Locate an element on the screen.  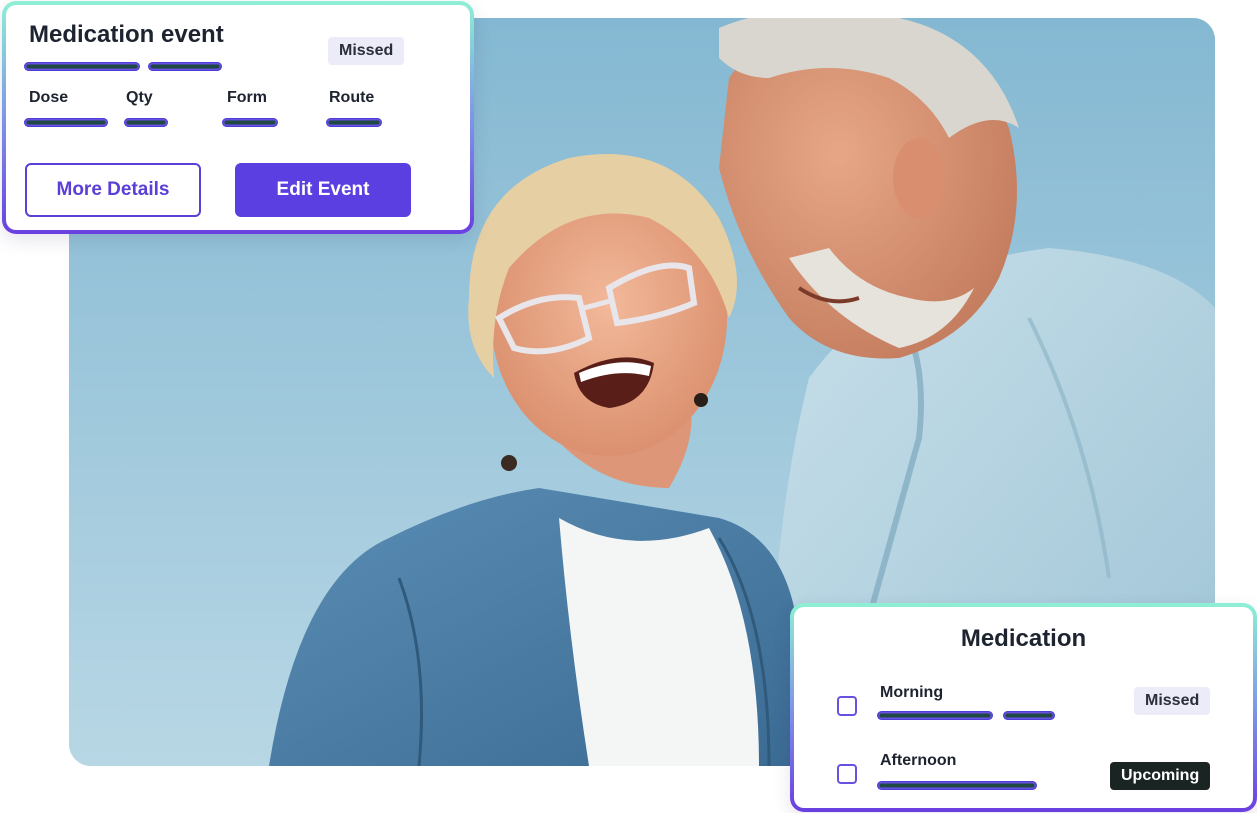
medication-card-title: Medication is located at coordinates (1023, 638).